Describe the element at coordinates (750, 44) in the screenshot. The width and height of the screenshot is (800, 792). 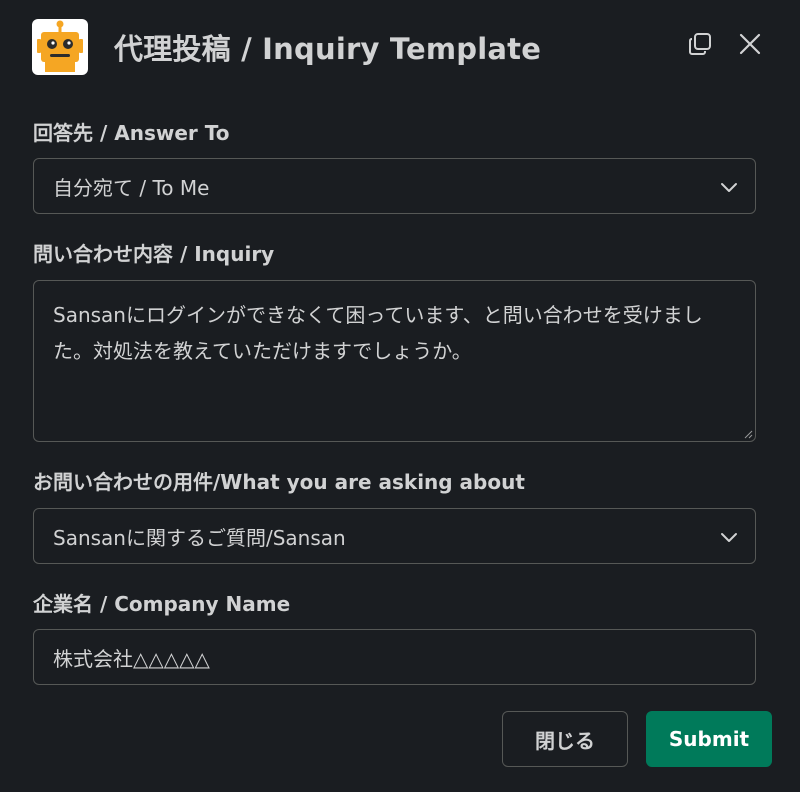
I see `close-icon` at that location.